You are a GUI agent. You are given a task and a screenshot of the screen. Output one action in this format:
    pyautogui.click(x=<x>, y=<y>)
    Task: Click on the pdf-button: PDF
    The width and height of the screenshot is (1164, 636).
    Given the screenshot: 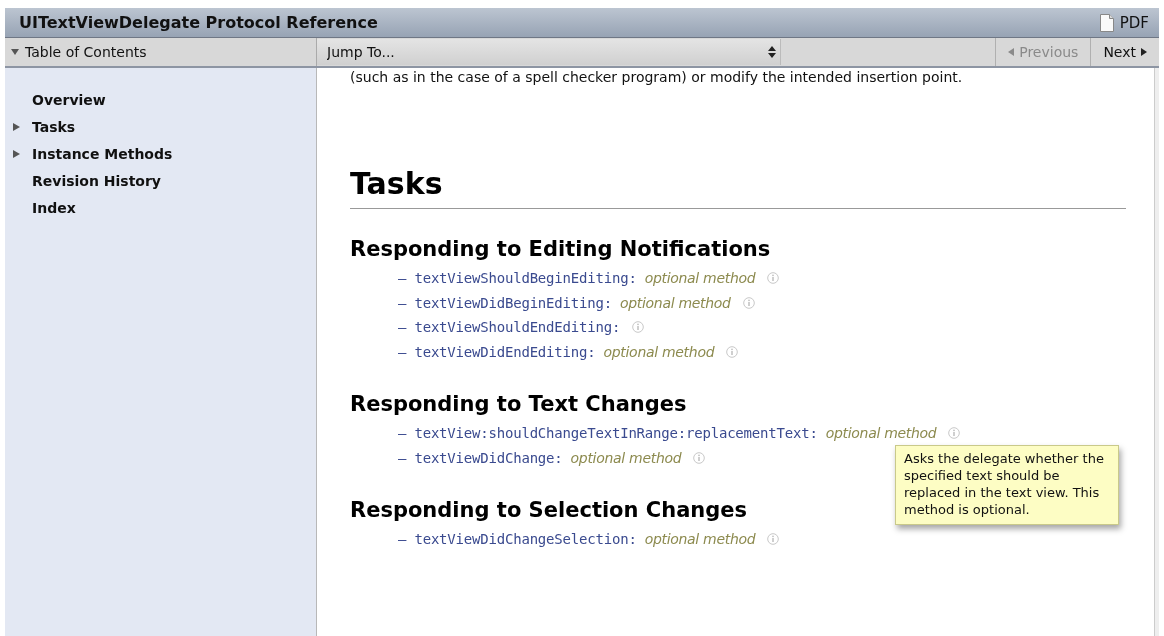 What is the action you would take?
    pyautogui.click(x=1124, y=22)
    